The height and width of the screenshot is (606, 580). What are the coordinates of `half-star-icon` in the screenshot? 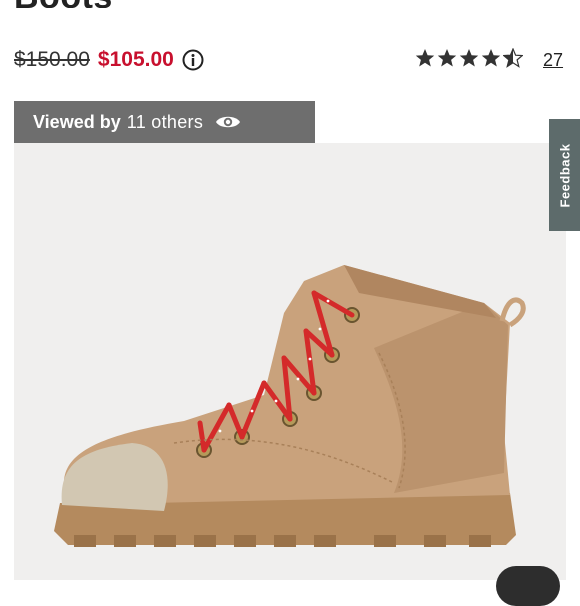 It's located at (513, 58).